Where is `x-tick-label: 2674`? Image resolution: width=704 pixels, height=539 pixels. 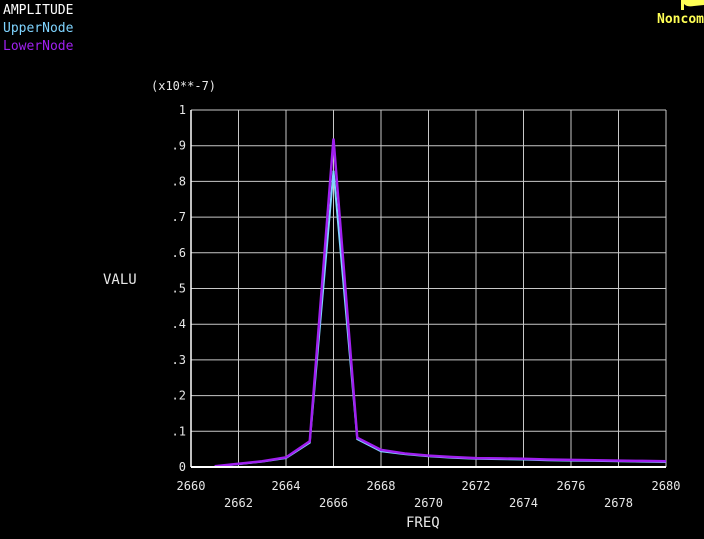 x-tick-label: 2674 is located at coordinates (523, 503).